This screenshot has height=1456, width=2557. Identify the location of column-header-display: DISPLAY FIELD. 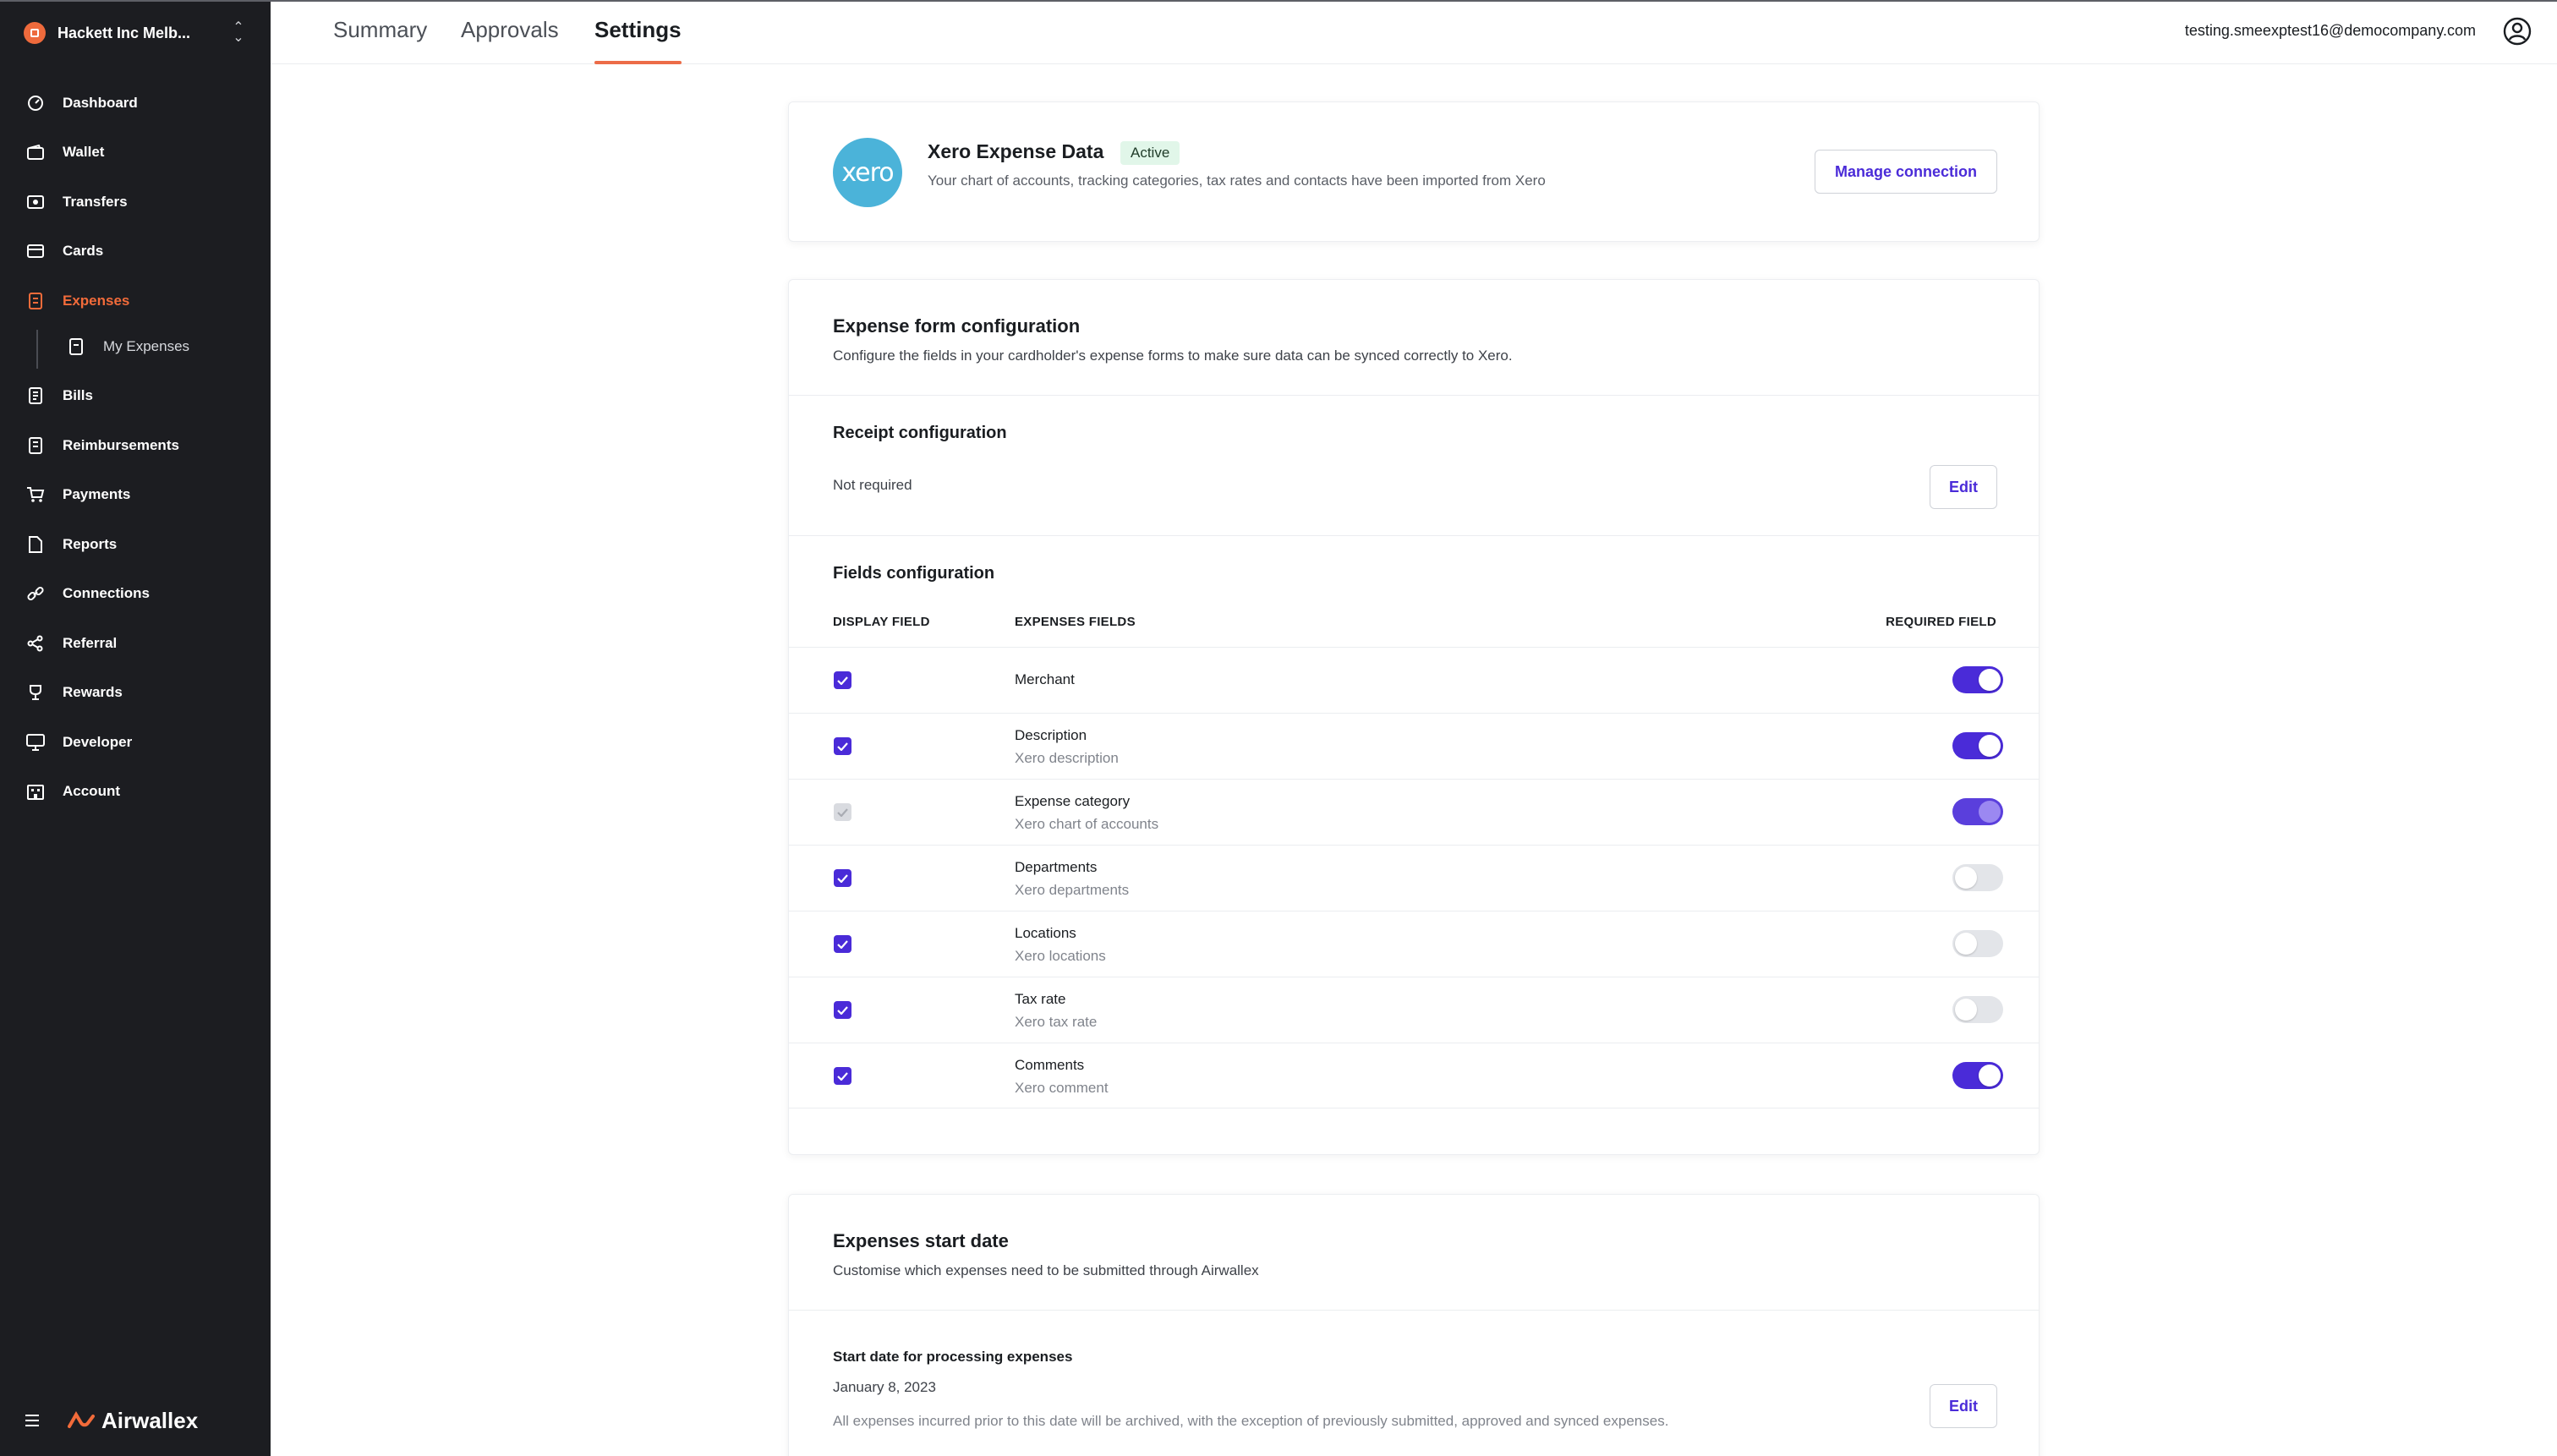
(881, 622).